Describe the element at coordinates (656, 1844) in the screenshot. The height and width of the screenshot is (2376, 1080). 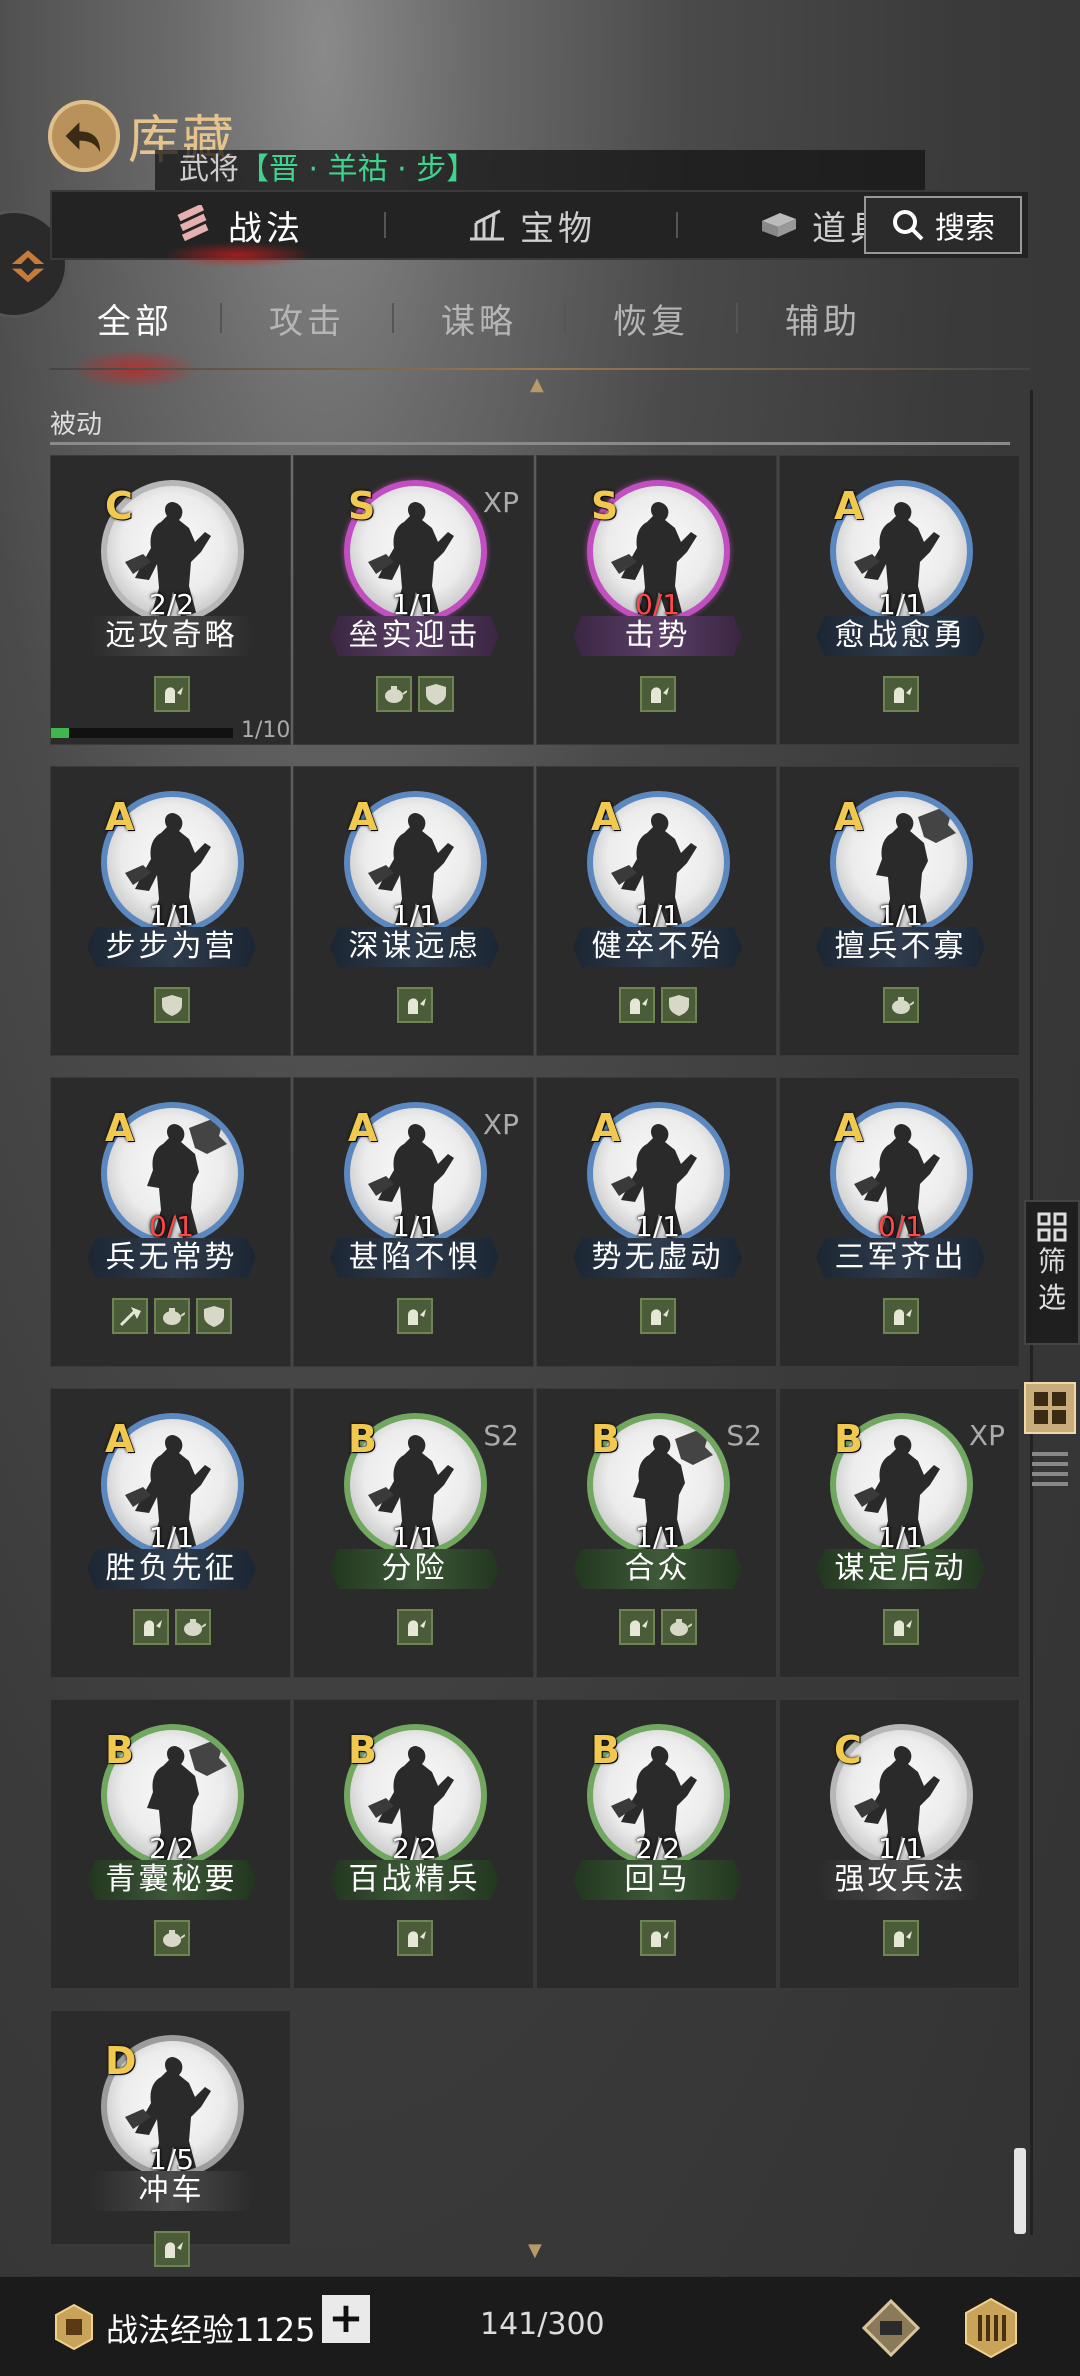
I see `tactic-card: B 2/2 回马` at that location.